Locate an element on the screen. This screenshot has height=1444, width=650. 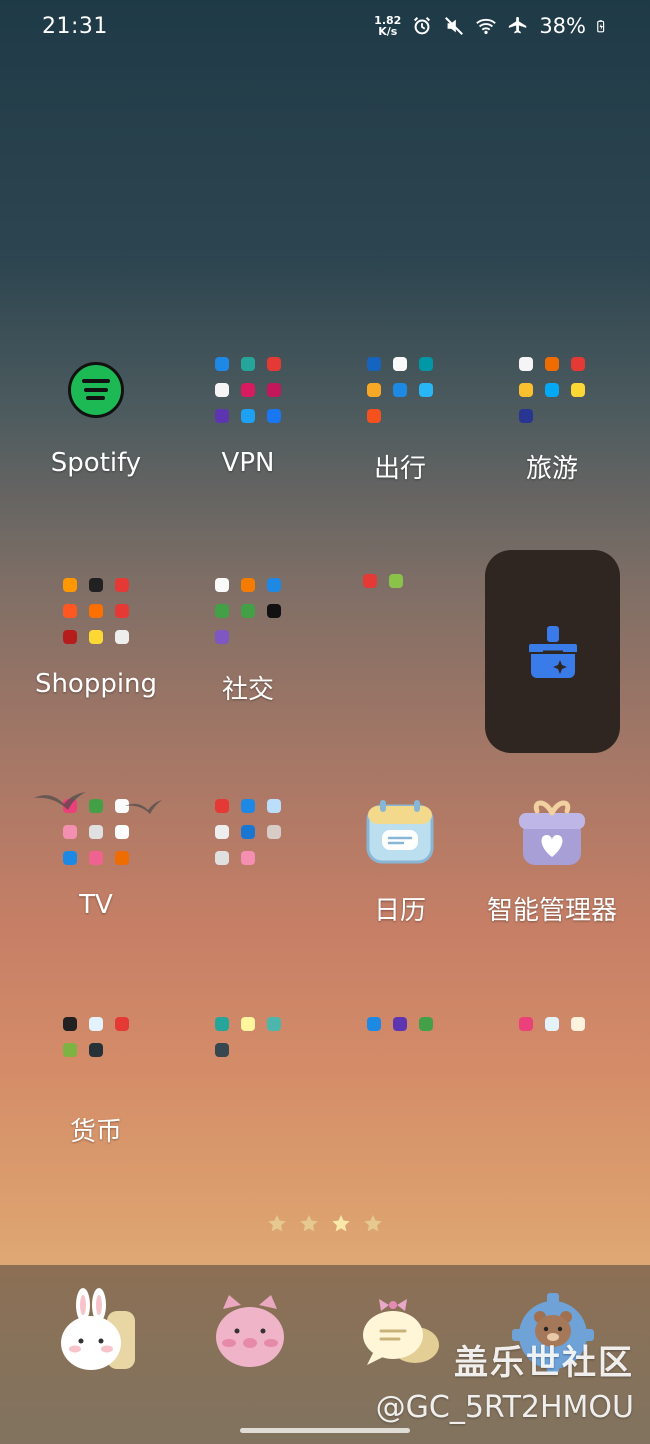
folder-label: 社交 is located at coordinates (247, 690).